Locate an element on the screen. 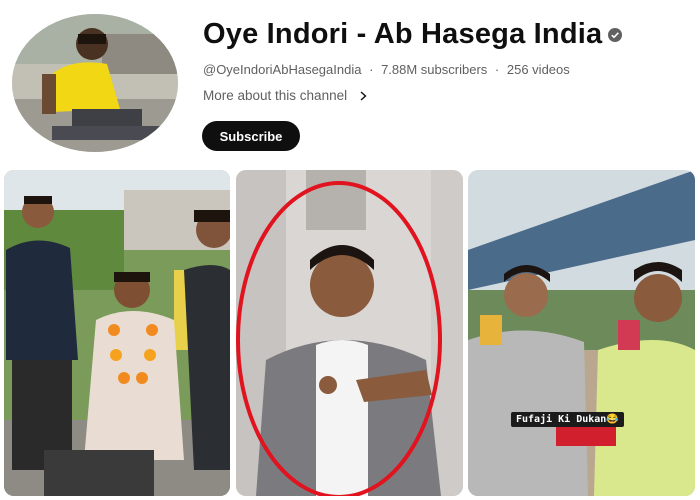  more-about-channel-link: More about this channel is located at coordinates (286, 95).